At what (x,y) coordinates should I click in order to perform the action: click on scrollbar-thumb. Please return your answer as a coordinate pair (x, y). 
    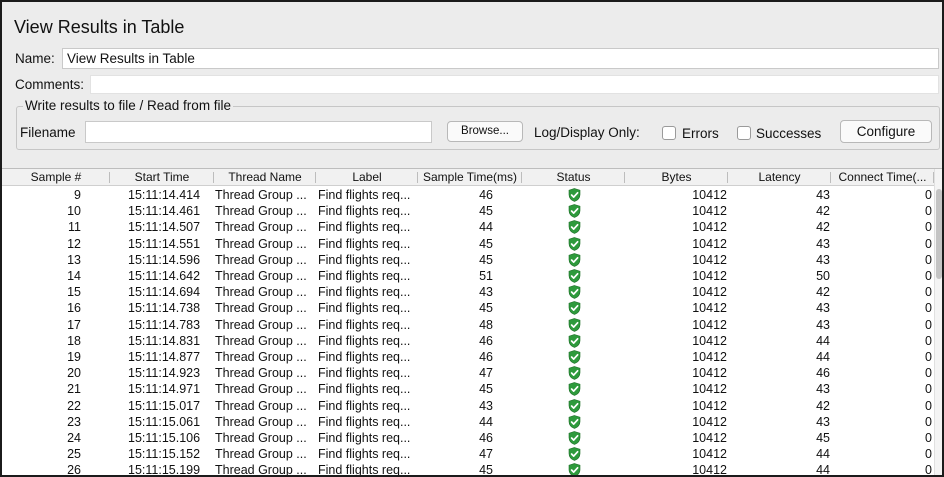
    Looking at the image, I should click on (939, 234).